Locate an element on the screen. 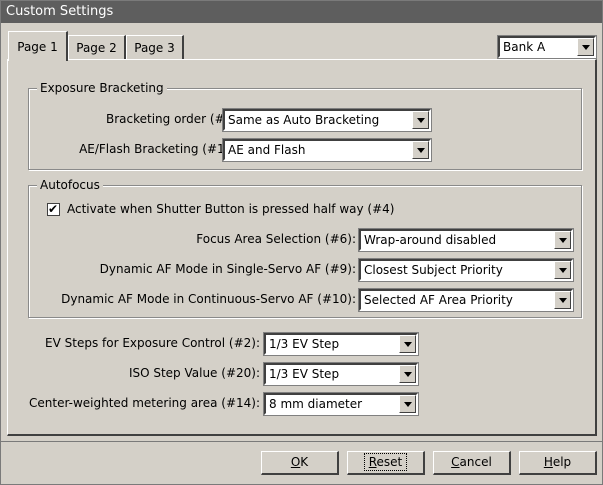  ae-flash-bracketing-select: AE and Flash is located at coordinates (327, 150).